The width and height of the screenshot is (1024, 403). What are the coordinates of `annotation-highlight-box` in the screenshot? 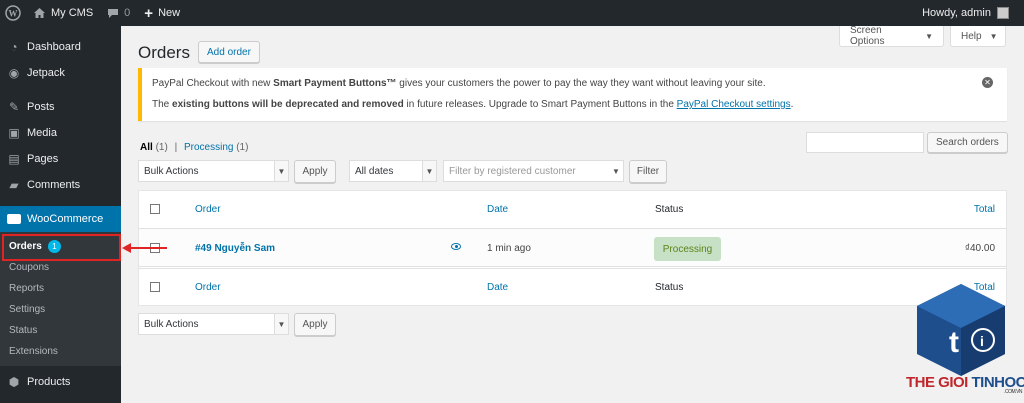 It's located at (61, 247).